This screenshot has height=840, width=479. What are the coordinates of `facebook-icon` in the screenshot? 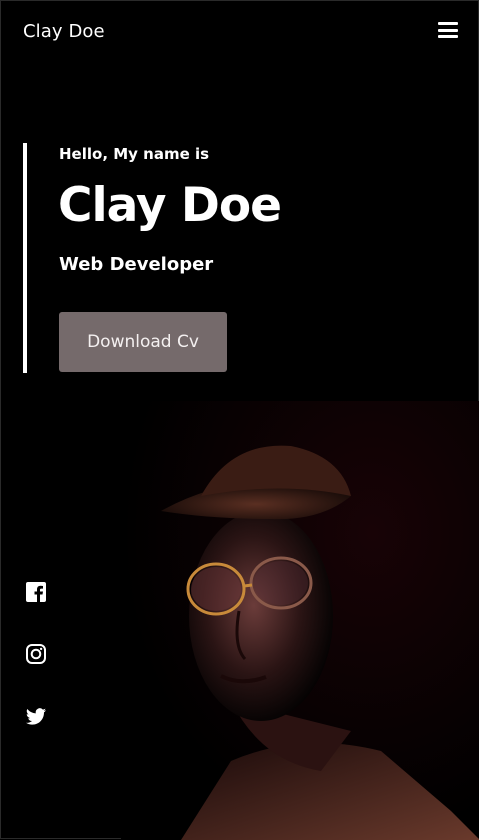 It's located at (36, 592).